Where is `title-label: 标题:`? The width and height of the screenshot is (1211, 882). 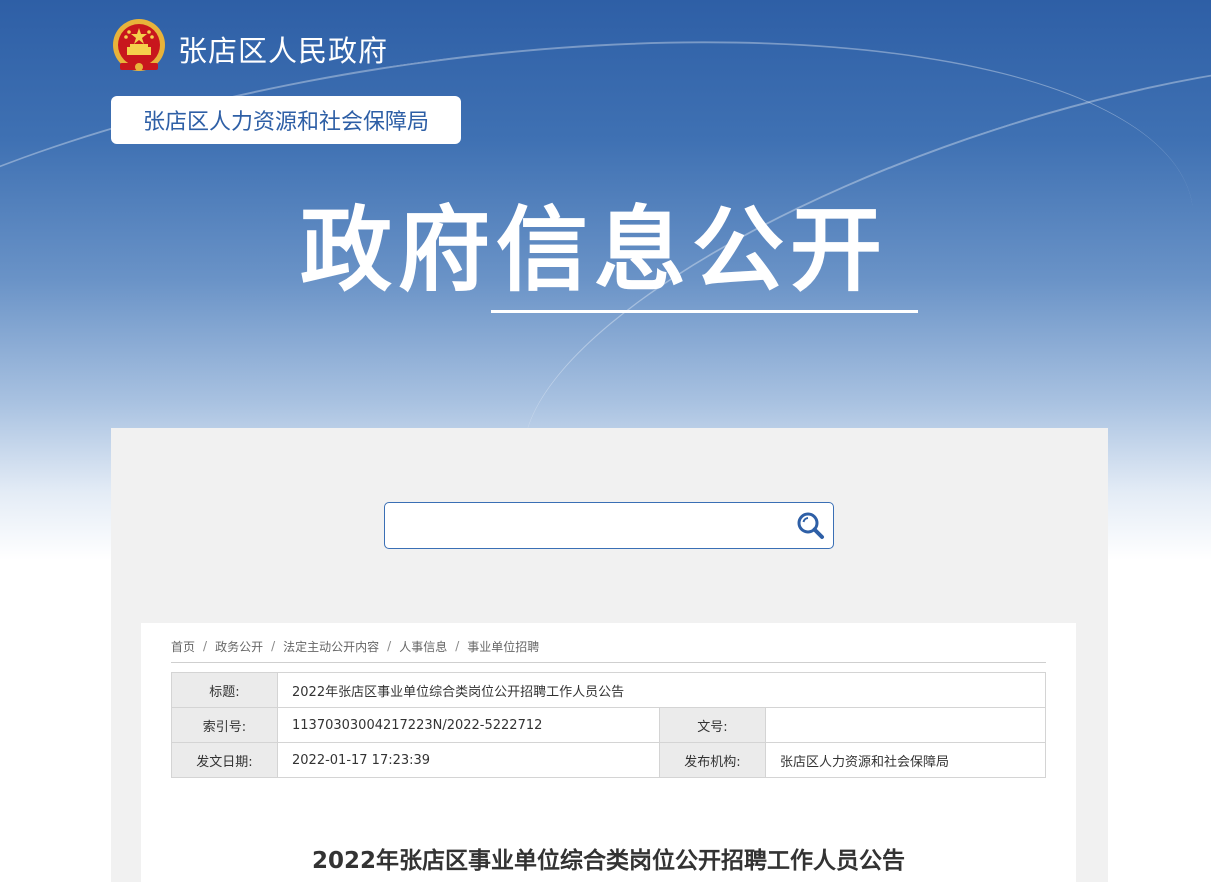 title-label: 标题: is located at coordinates (224, 690).